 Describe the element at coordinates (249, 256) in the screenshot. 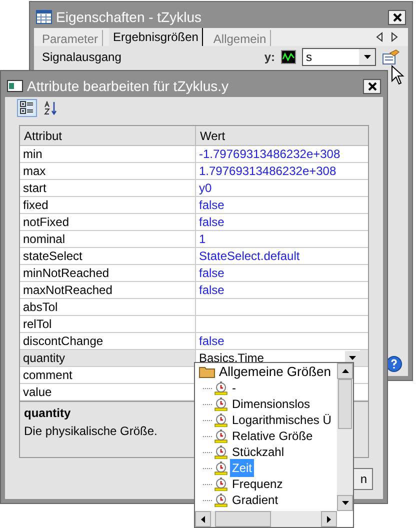

I see `attribute-value: StateSelect.default` at that location.